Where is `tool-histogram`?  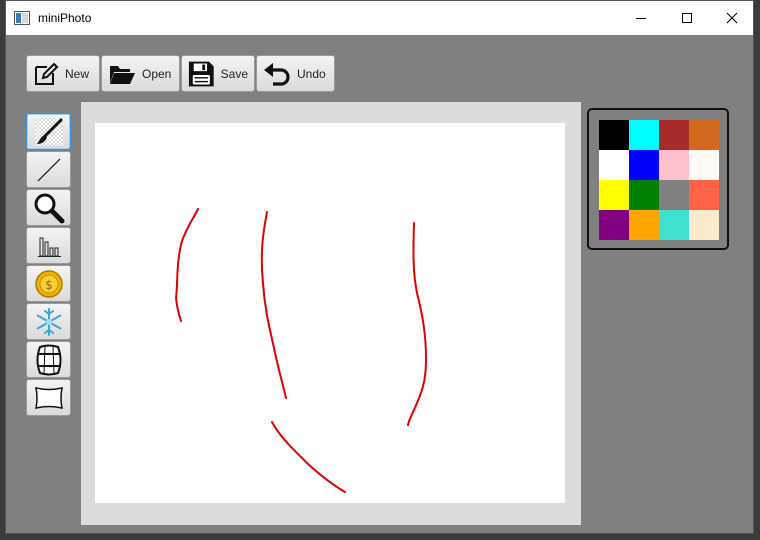 tool-histogram is located at coordinates (48, 245).